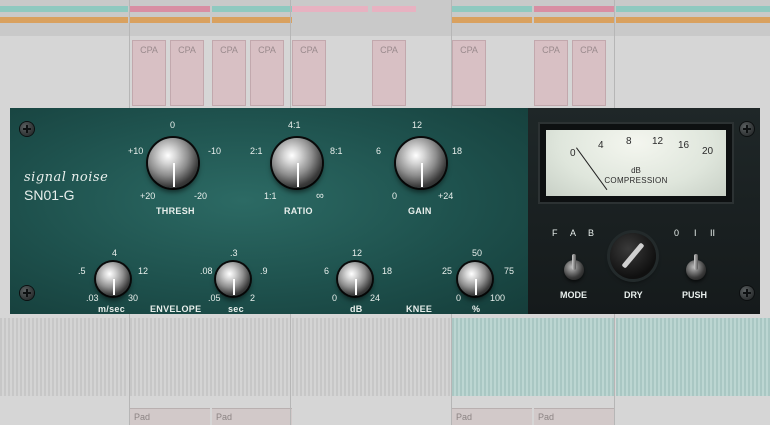 The image size is (770, 425). Describe the element at coordinates (498, 298) in the screenshot. I see `knee-pct-tick: 100` at that location.